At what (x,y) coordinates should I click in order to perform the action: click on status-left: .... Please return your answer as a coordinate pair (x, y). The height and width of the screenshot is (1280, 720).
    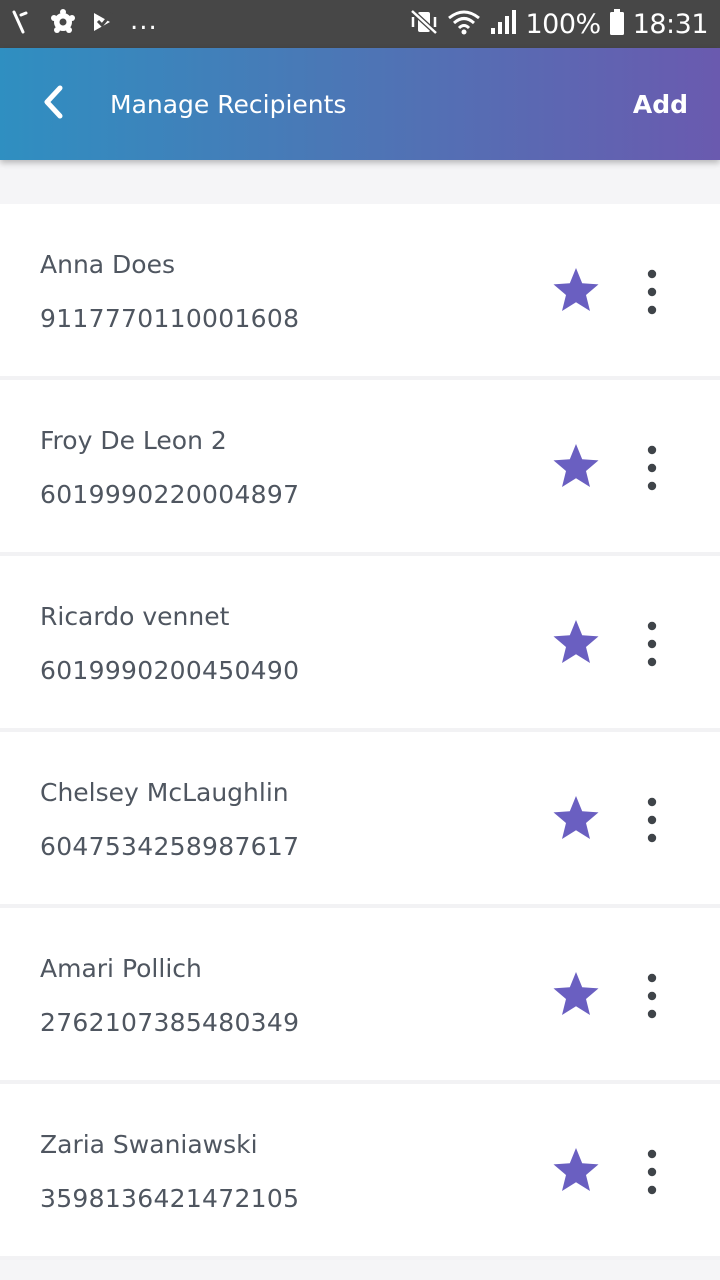
    Looking at the image, I should click on (91, 22).